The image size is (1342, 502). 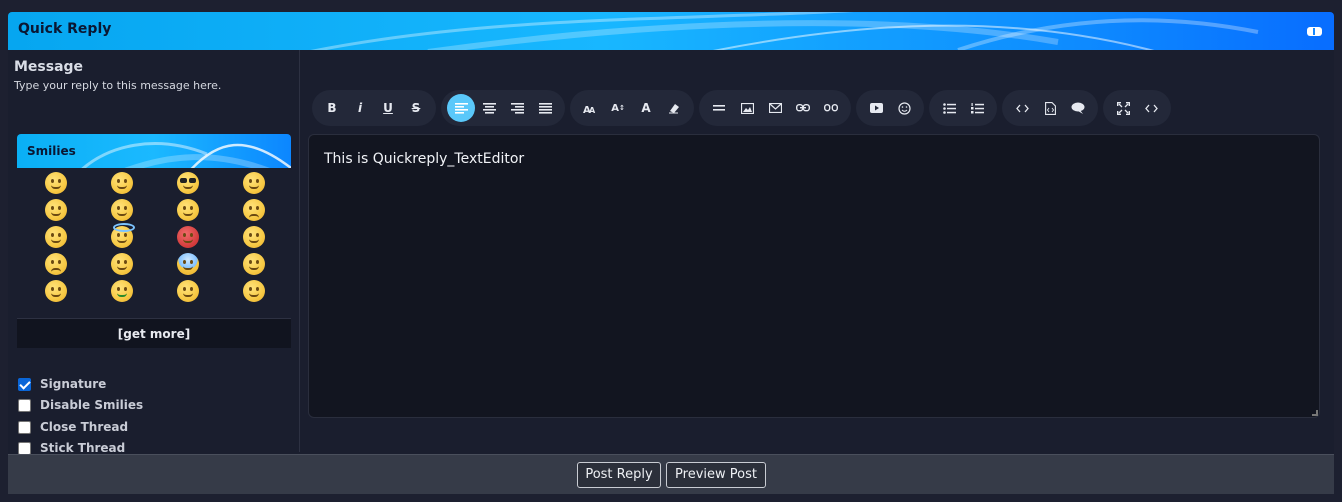 I want to click on sneeze-icon, so click(x=122, y=264).